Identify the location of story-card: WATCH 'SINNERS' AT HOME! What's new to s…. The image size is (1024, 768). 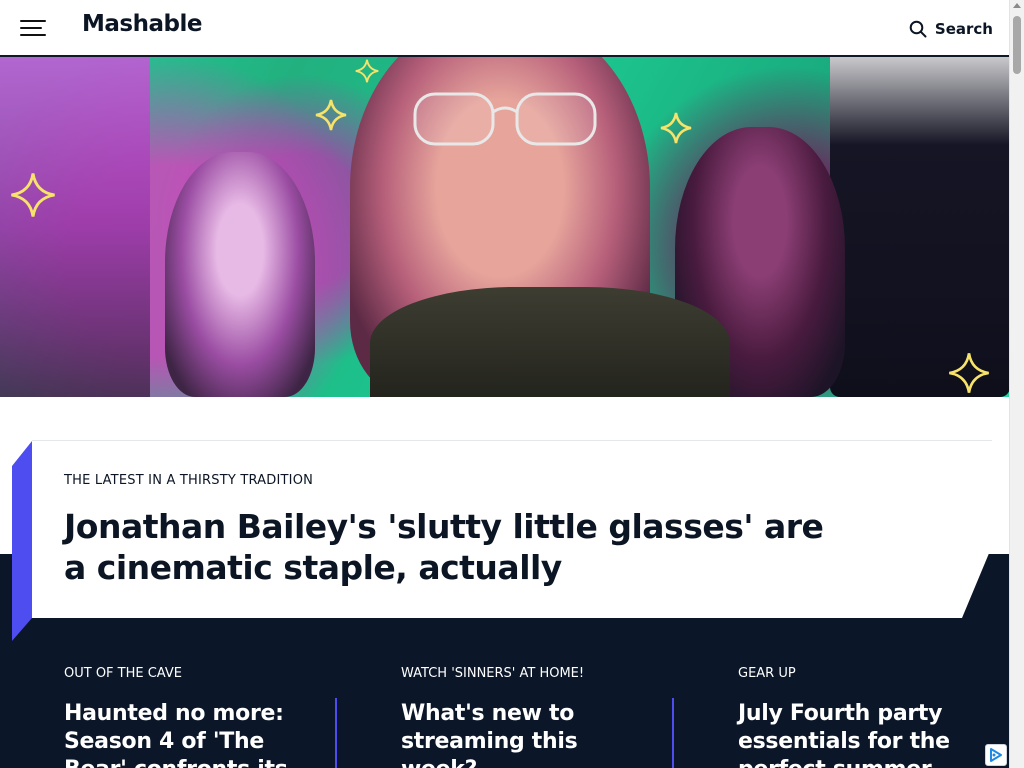
(531, 717).